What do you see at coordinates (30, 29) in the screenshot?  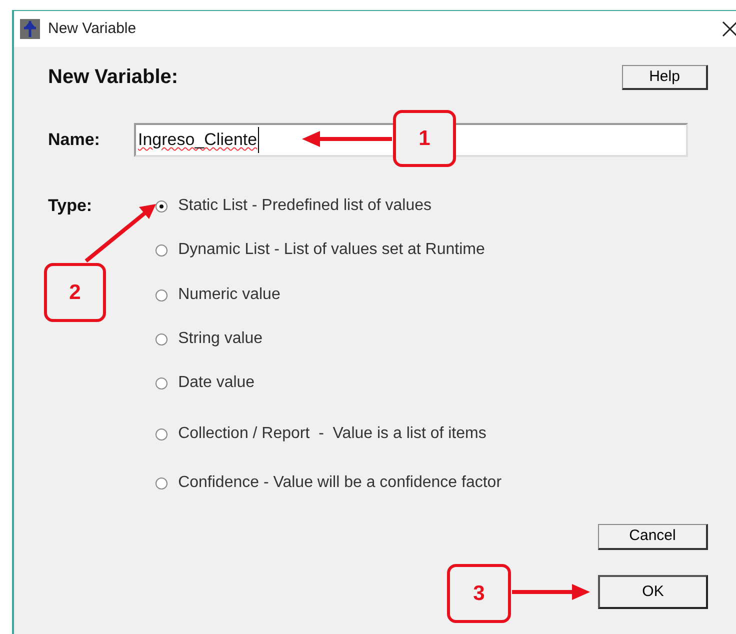 I see `app-icon` at bounding box center [30, 29].